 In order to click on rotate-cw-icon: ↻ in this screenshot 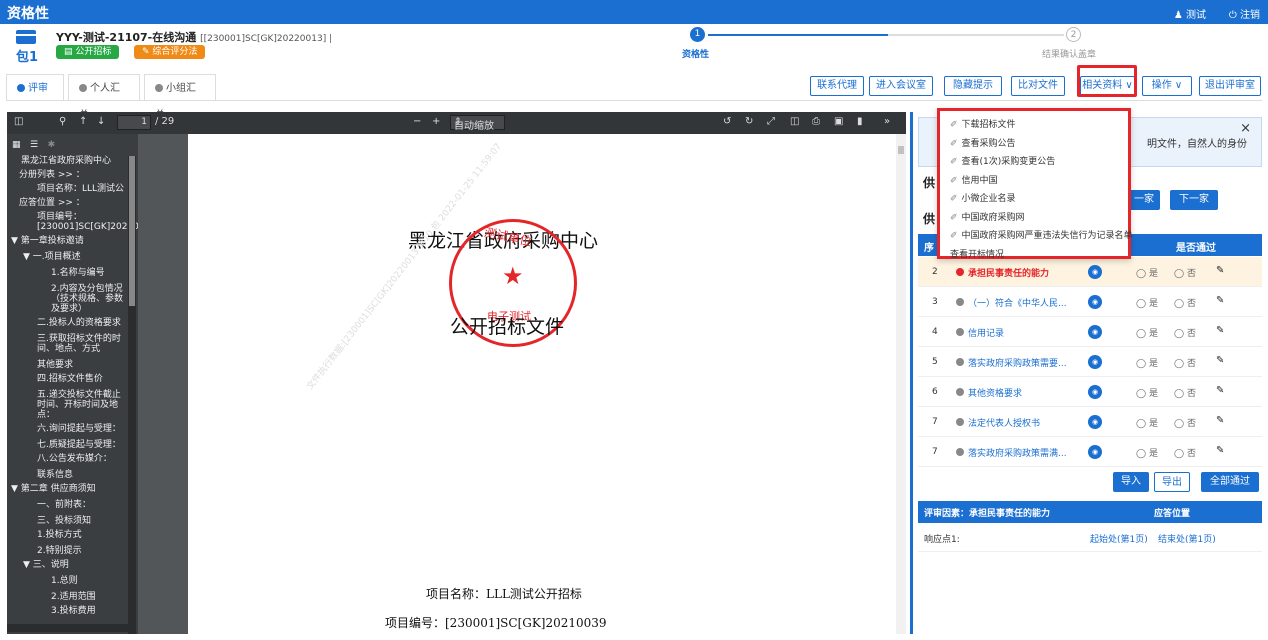, I will do `click(749, 121)`.